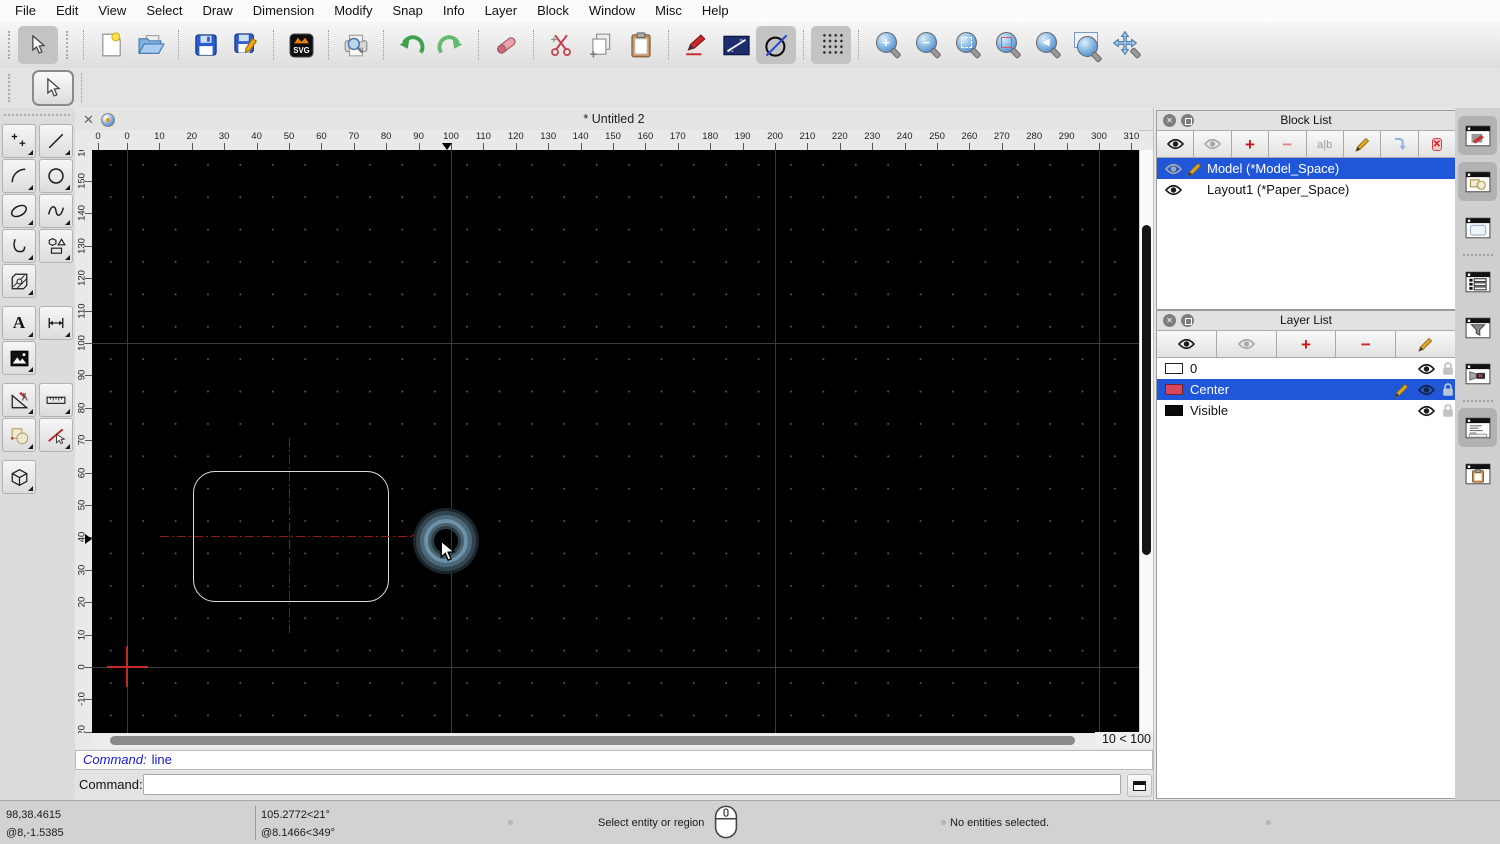 The image size is (1500, 844). Describe the element at coordinates (1086, 45) in the screenshot. I see `zoom-window-button` at that location.